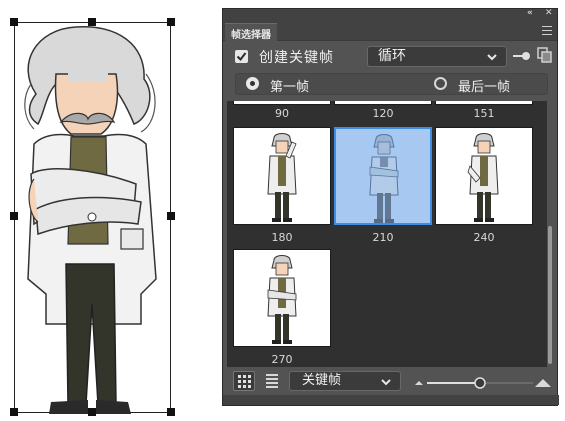 The image size is (565, 421). I want to click on last-frame-radio, so click(440, 83).